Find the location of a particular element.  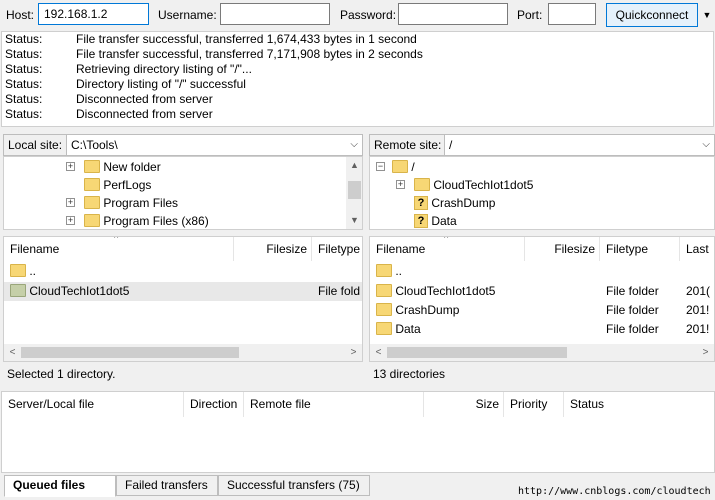

tree-item-label: PerfLogs is located at coordinates (127, 185).